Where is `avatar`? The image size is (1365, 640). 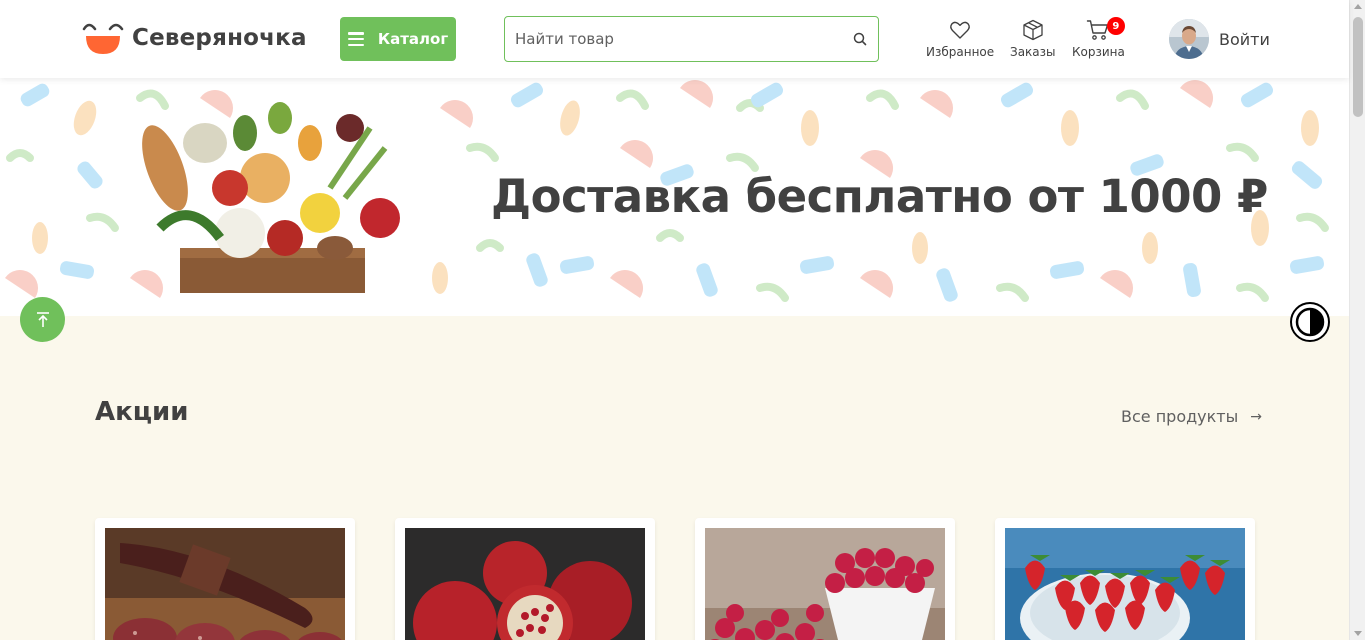
avatar is located at coordinates (1189, 39).